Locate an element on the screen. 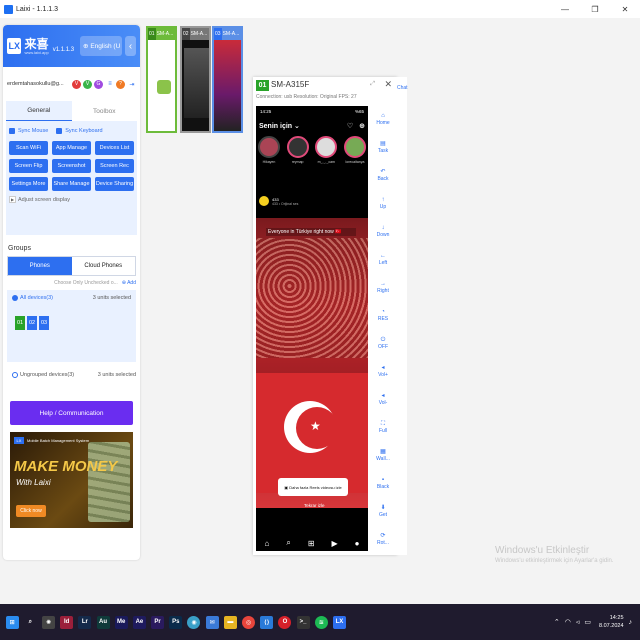 Image resolution: width=640 pixels, height=640 pixels. screen-rec-button: Screen Rec is located at coordinates (114, 166).